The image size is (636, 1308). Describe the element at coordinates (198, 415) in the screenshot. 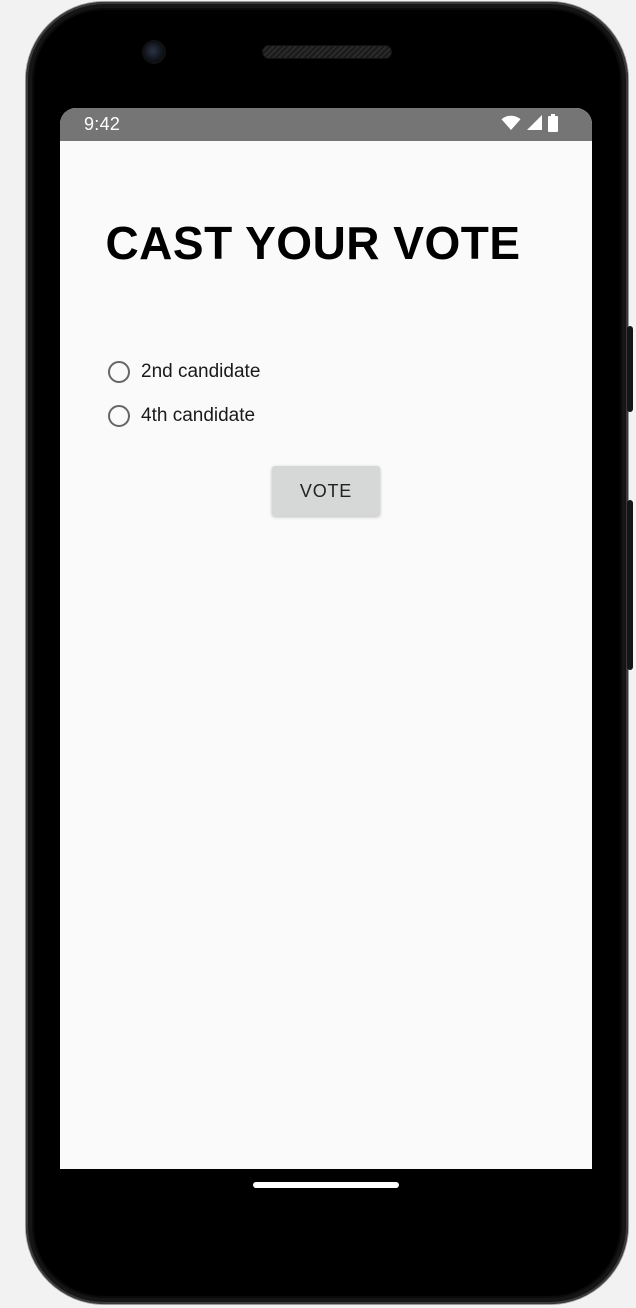

I see `radio-label: 4th candidate` at that location.